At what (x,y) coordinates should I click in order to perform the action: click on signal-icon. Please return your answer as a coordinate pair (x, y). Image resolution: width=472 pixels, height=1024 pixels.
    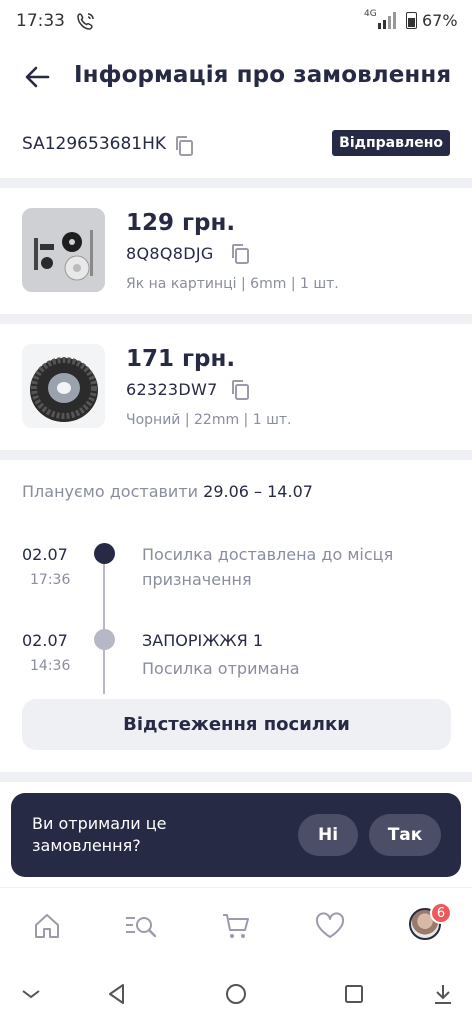
    Looking at the image, I should click on (387, 20).